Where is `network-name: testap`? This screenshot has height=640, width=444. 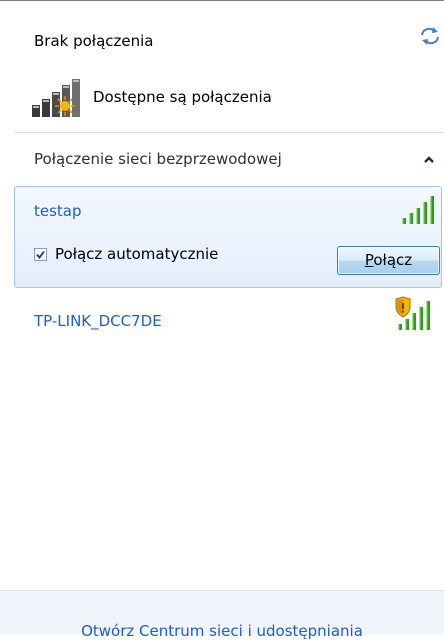
network-name: testap is located at coordinates (58, 211).